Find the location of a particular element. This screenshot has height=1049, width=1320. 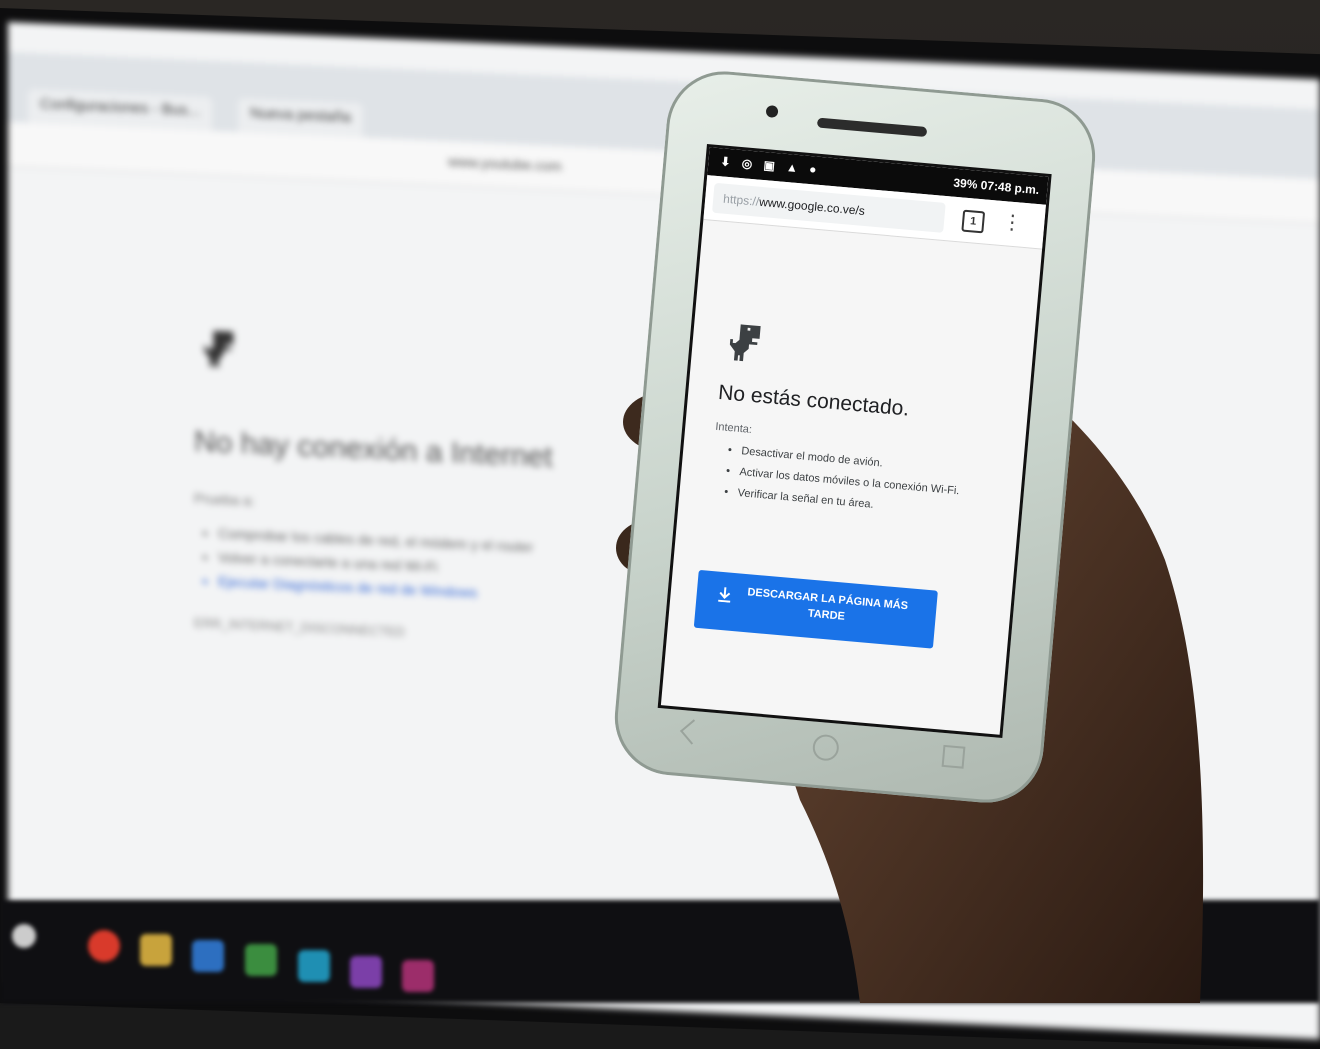

desktop-error-heading: No hay conexión a Internet is located at coordinates (373, 449).